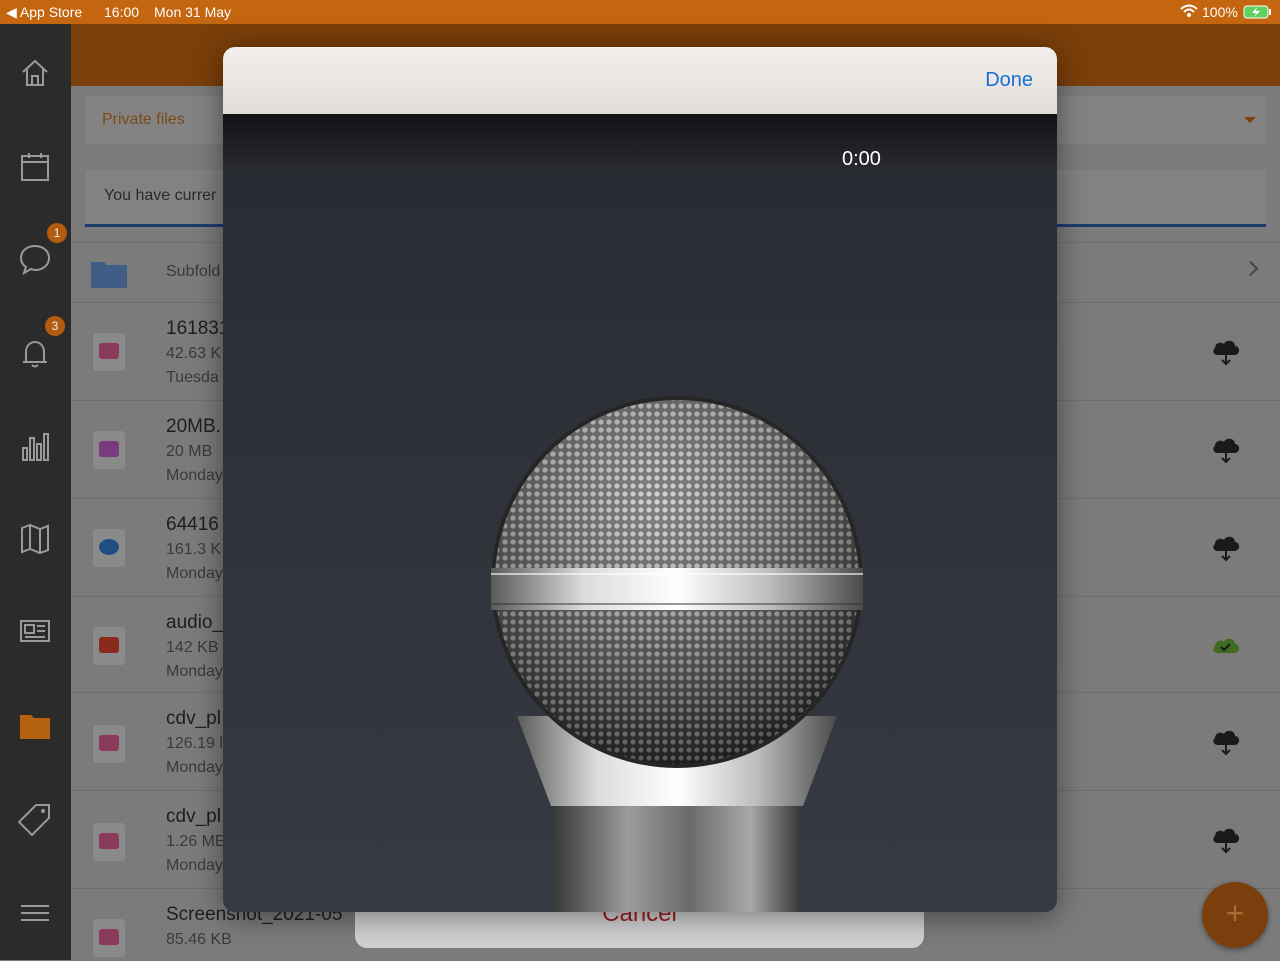 The width and height of the screenshot is (1280, 961). Describe the element at coordinates (193, 12) in the screenshot. I see `status-date: Mon 31 May` at that location.